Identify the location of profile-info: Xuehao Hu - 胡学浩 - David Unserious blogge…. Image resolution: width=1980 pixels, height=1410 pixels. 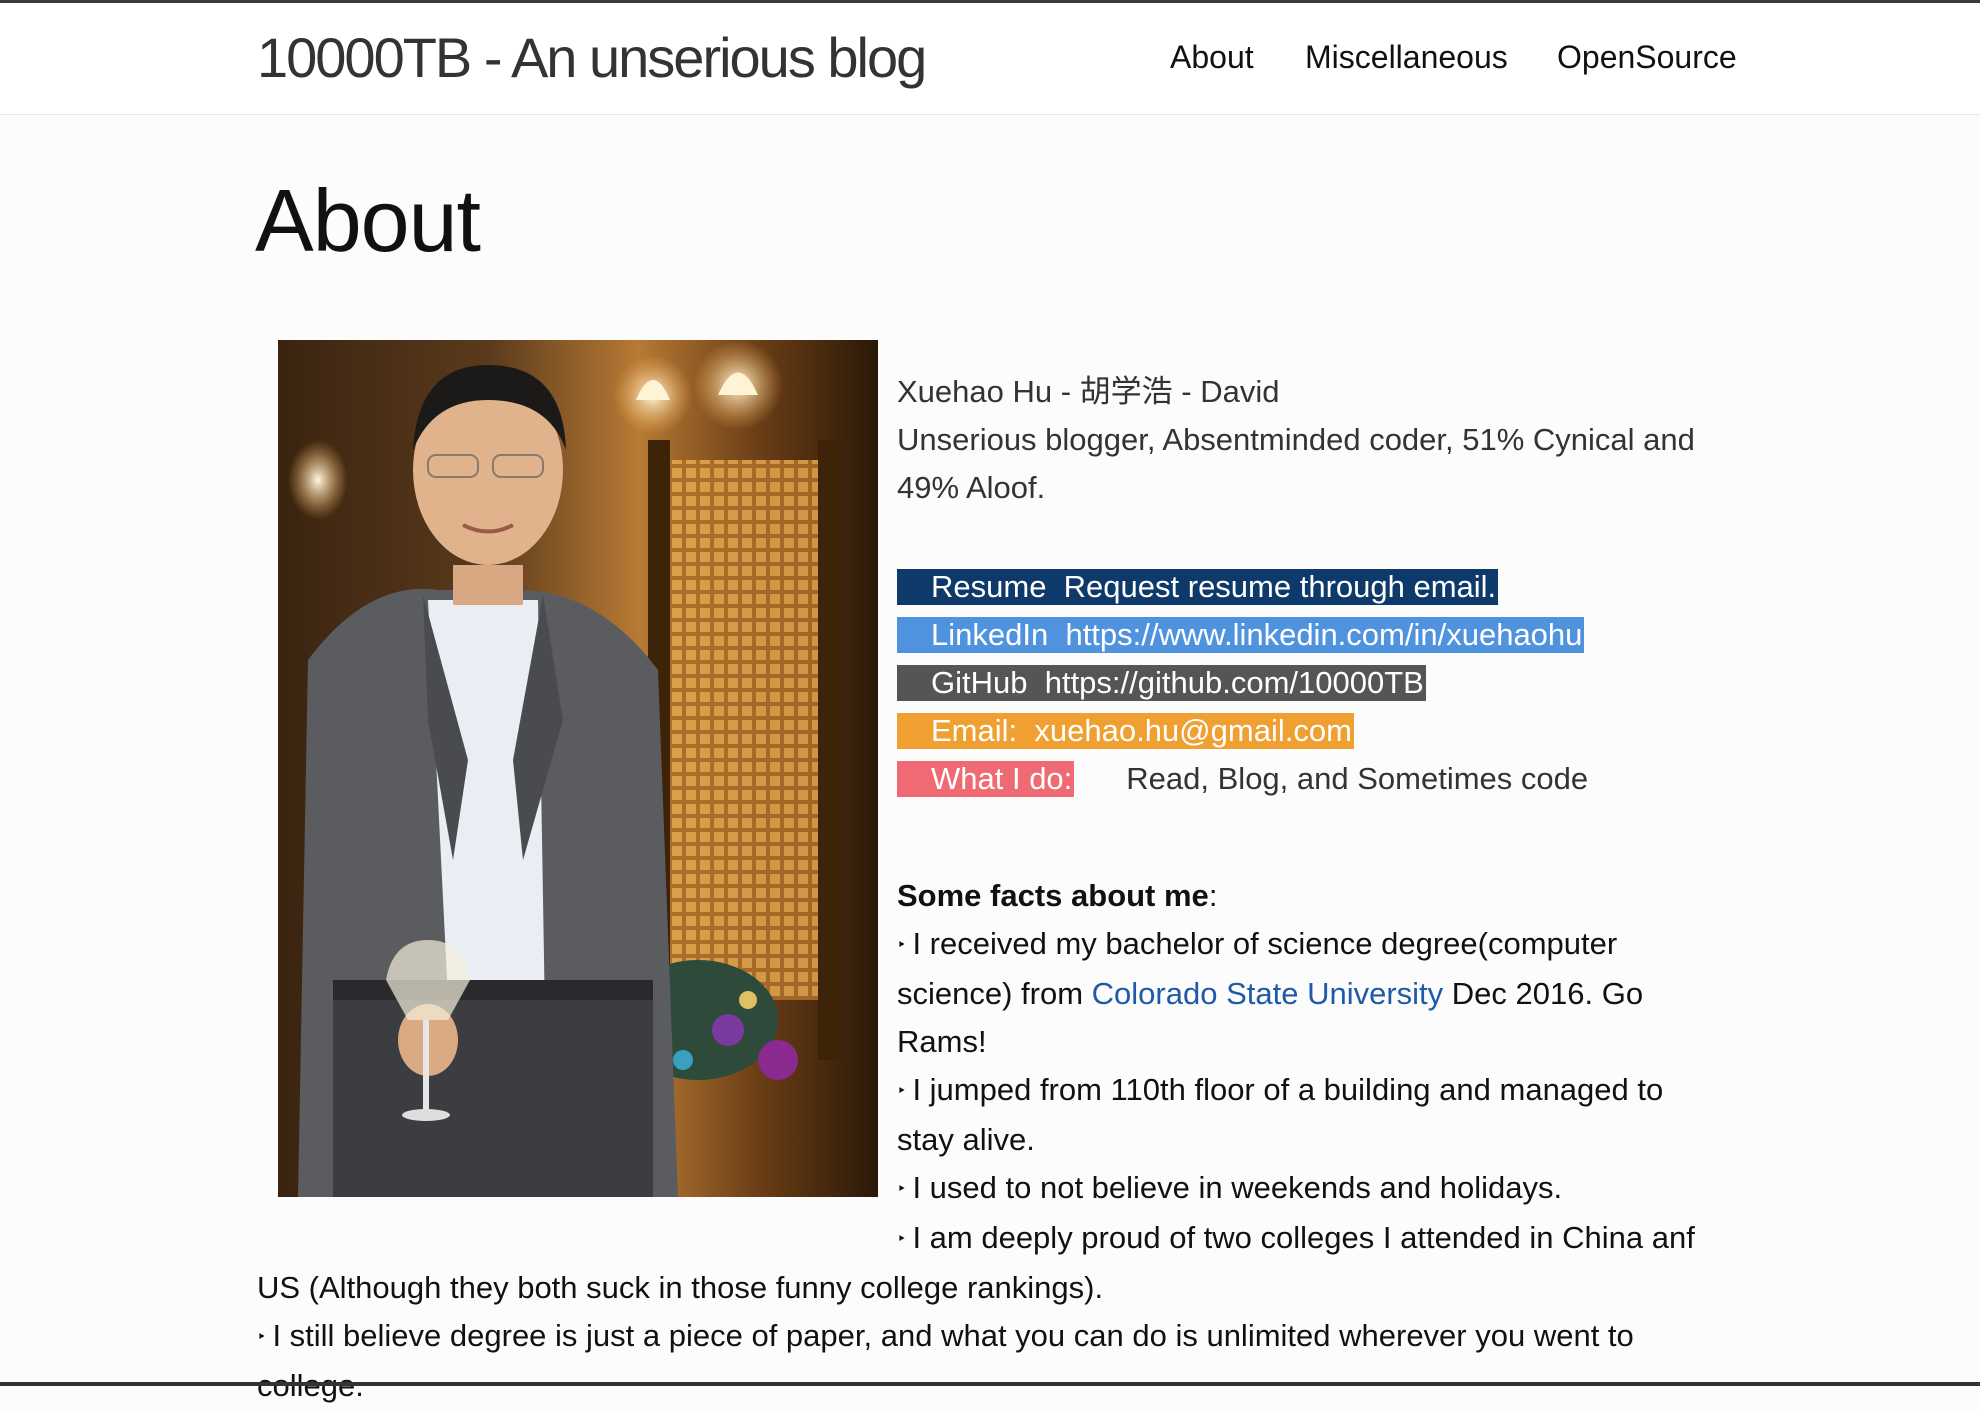
(1322, 440).